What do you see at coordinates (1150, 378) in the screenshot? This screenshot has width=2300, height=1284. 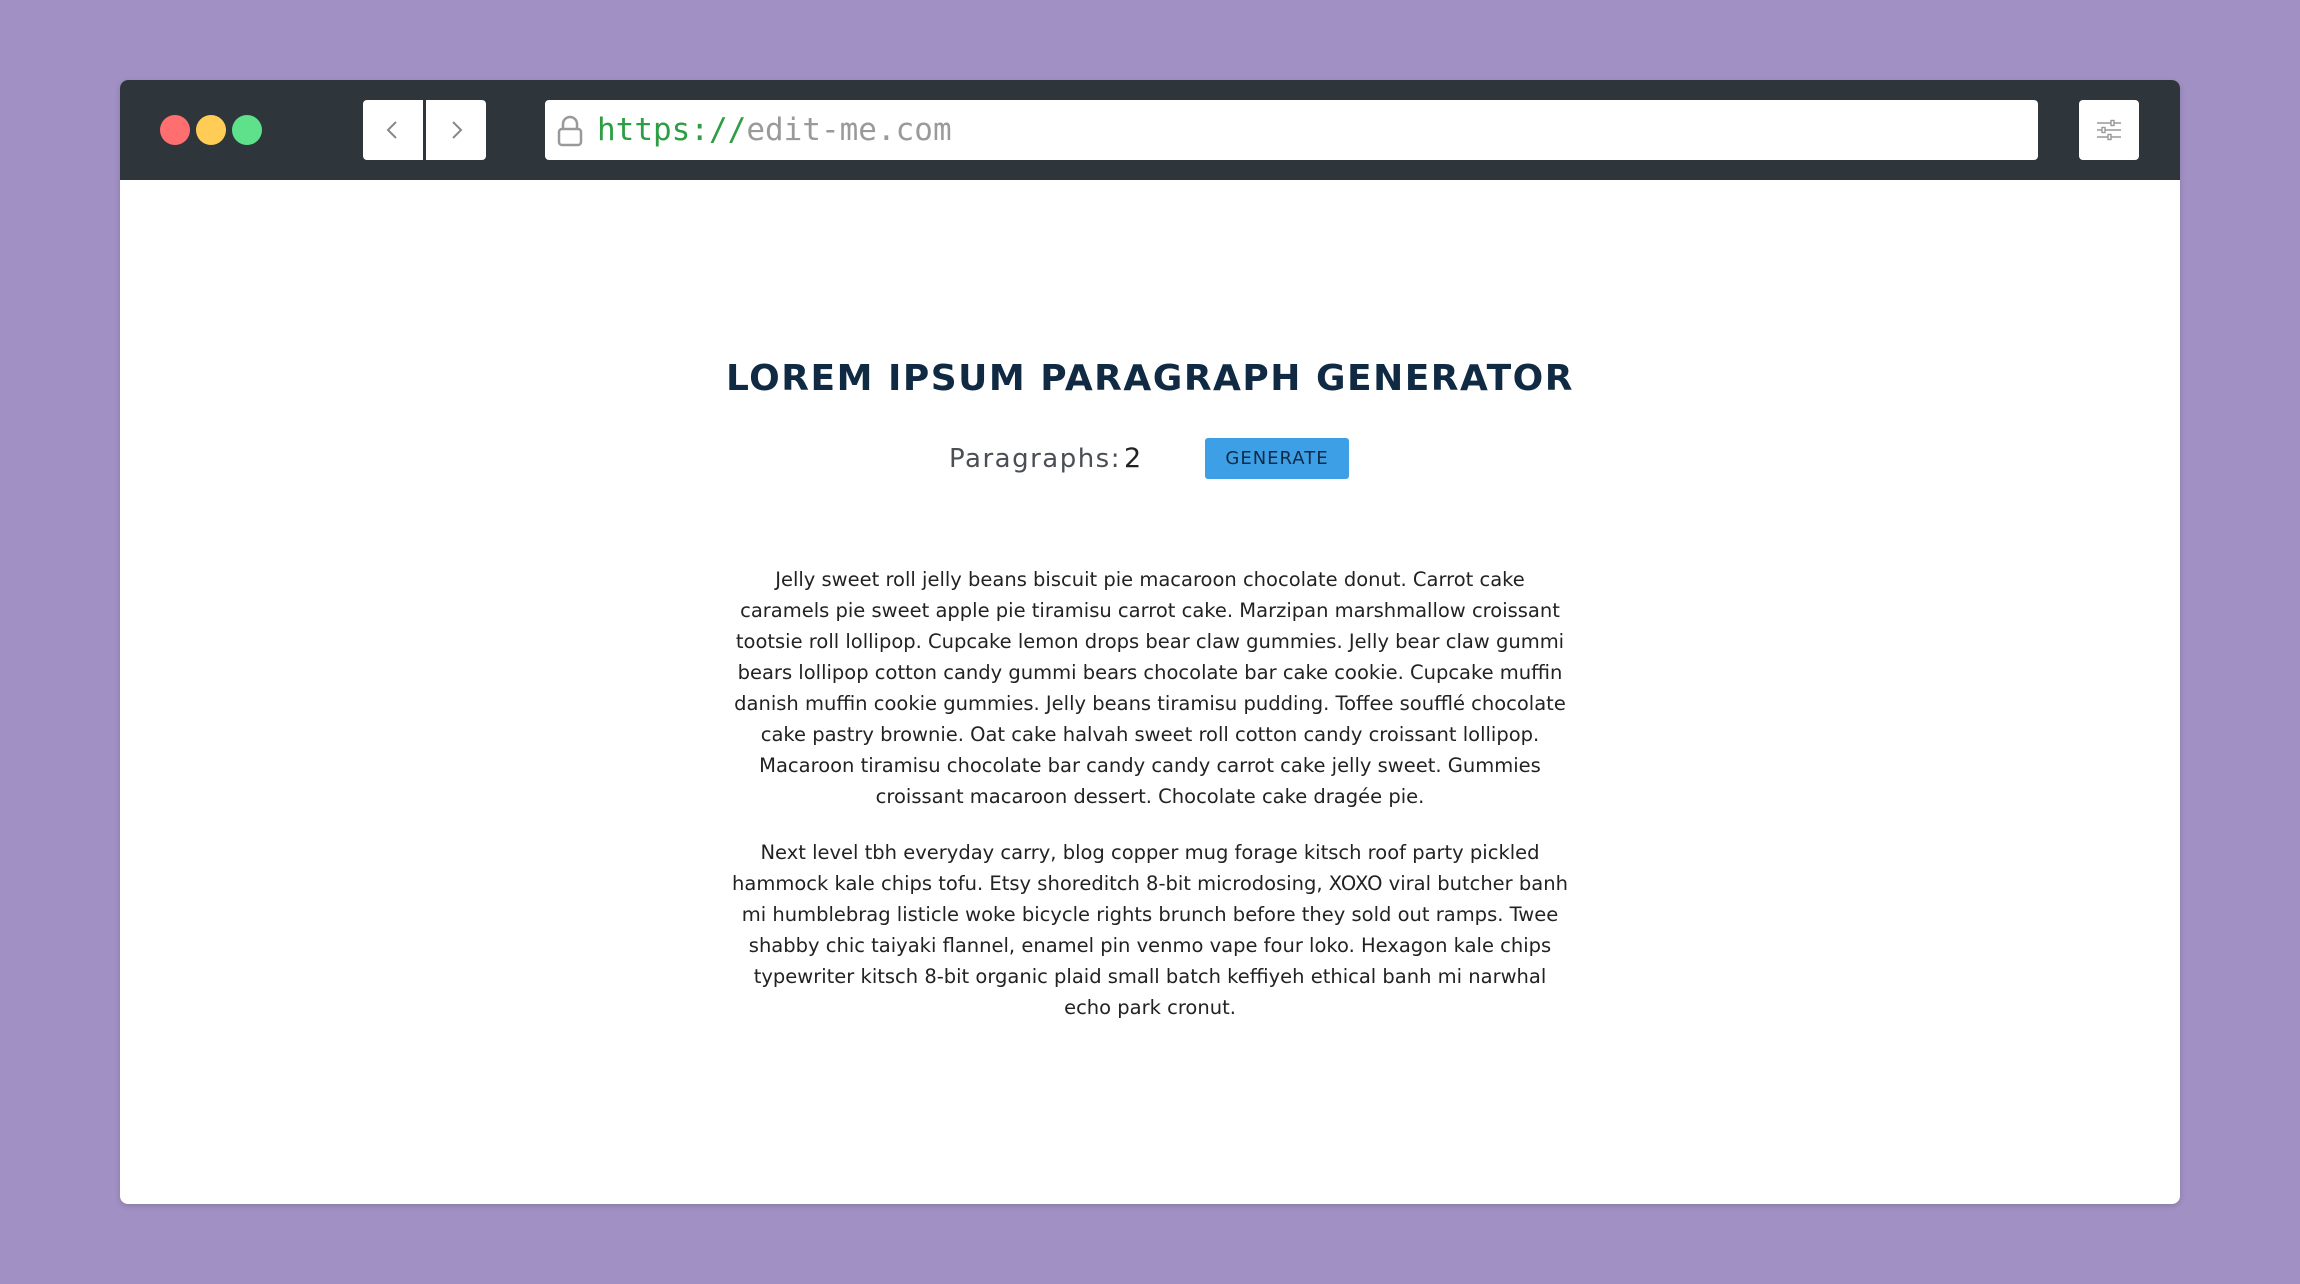 I see `page-title: LOREM IPSUM PARAGRAPH GENERATOR` at bounding box center [1150, 378].